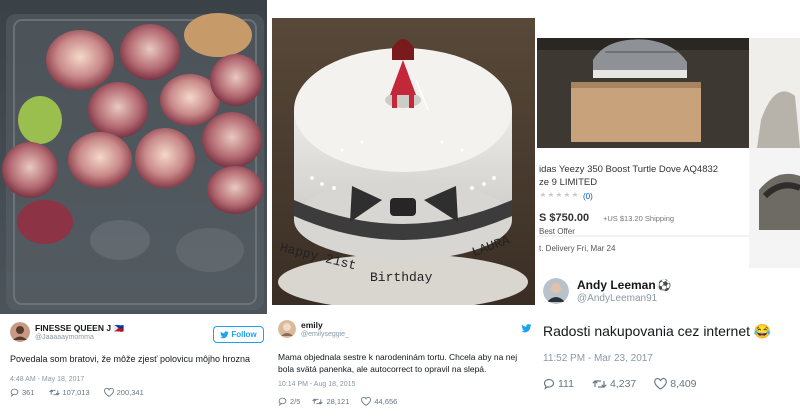  Describe the element at coordinates (130, 392) in the screenshot. I see `like-count: 200,341` at that location.